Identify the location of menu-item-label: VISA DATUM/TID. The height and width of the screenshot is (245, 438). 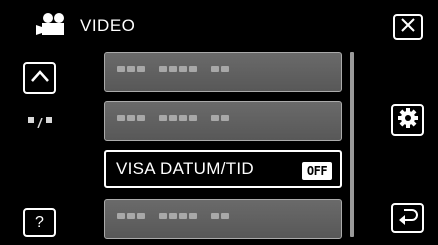
(185, 168).